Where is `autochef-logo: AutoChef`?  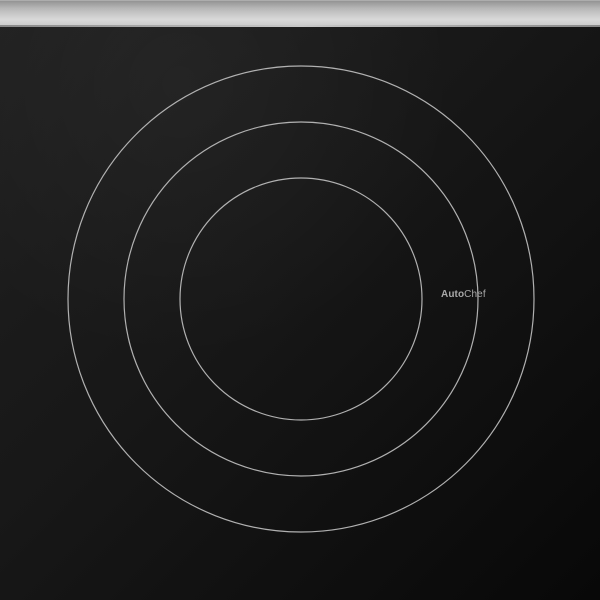 autochef-logo: AutoChef is located at coordinates (463, 295).